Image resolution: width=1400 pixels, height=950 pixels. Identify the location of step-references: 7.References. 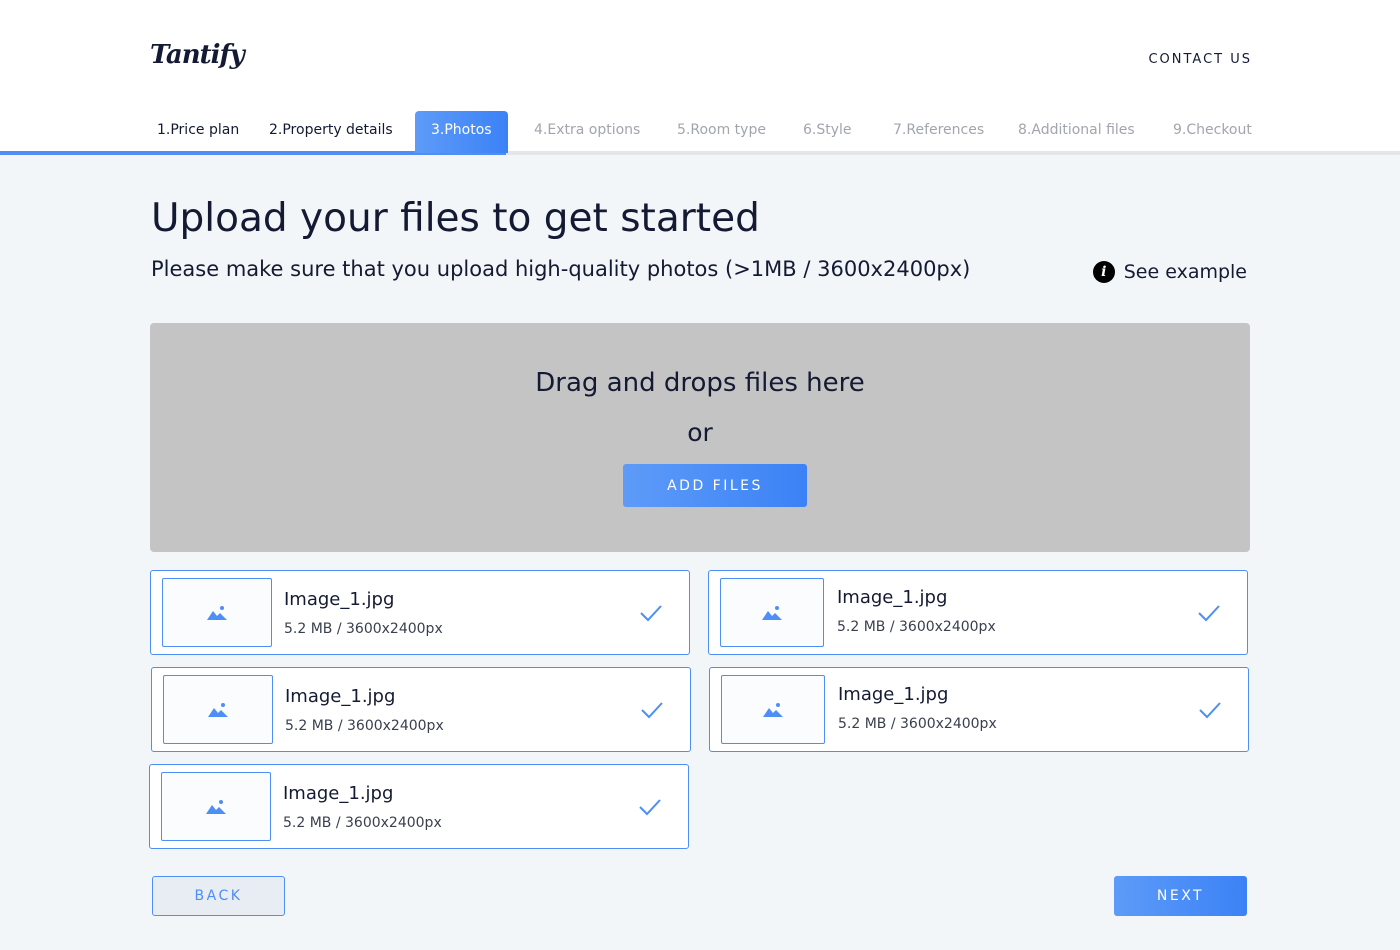
(938, 132).